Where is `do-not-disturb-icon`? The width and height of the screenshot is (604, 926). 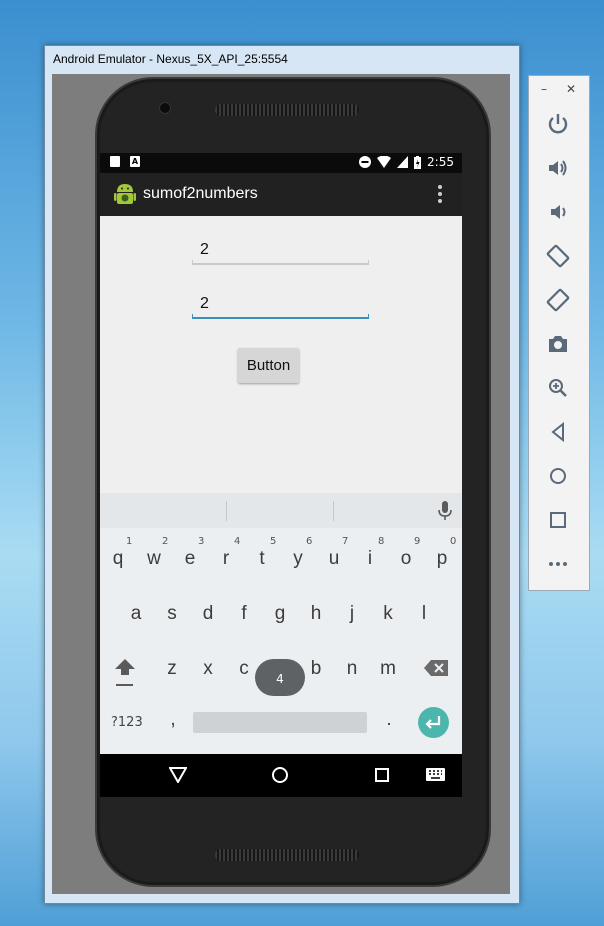
do-not-disturb-icon is located at coordinates (365, 162).